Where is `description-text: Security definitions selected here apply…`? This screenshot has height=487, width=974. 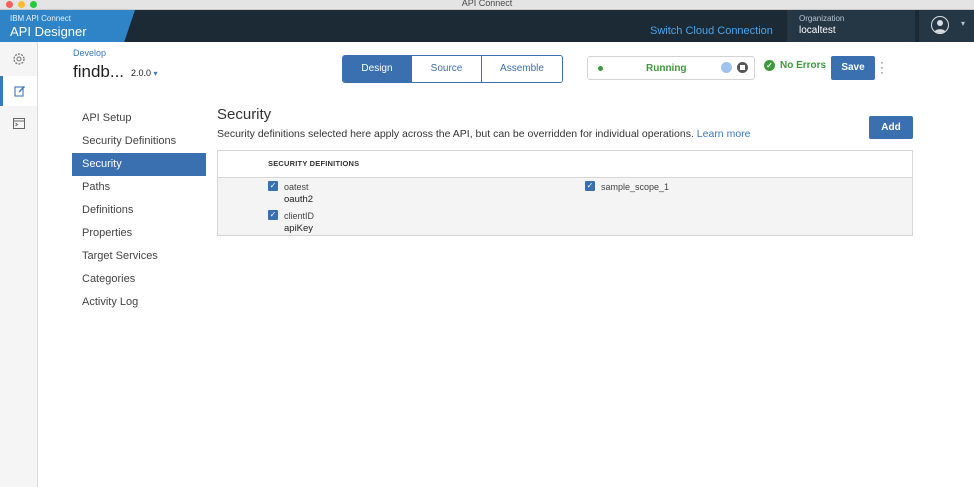 description-text: Security definitions selected here apply… is located at coordinates (455, 134).